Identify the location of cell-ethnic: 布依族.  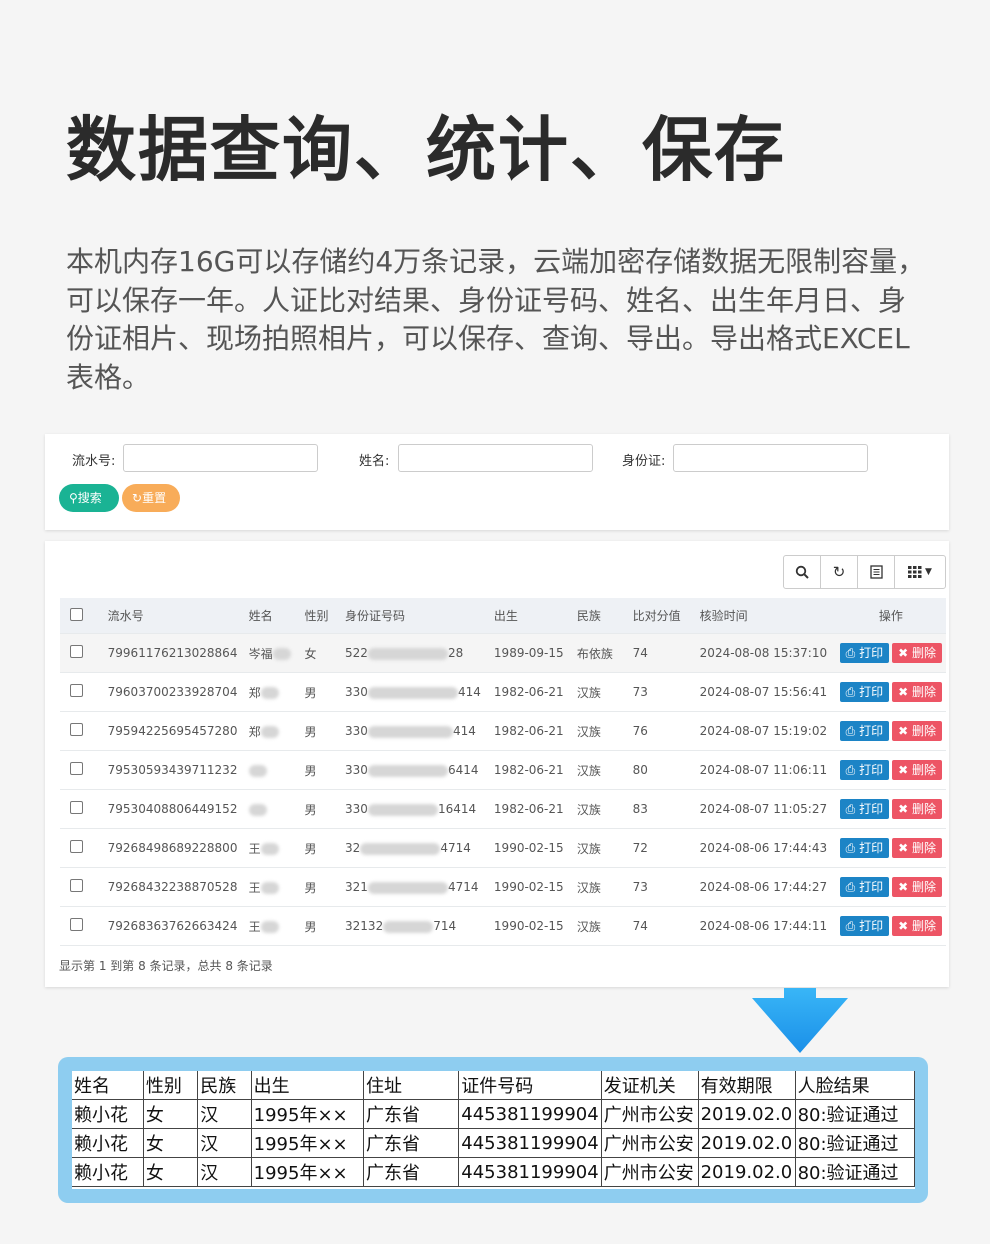
(600, 653).